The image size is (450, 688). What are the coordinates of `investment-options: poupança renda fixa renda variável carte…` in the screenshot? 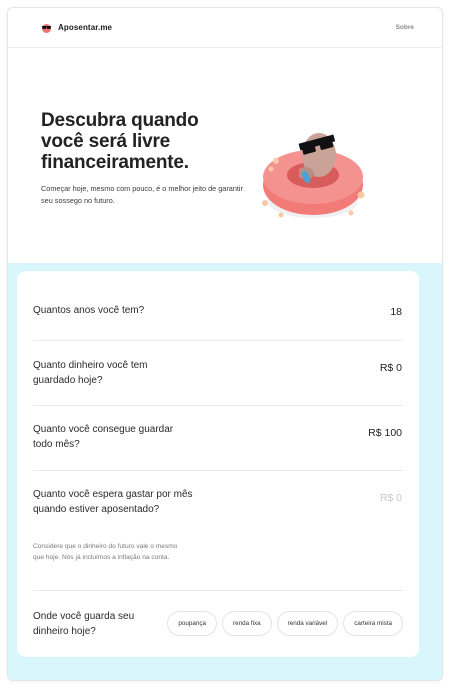 It's located at (285, 623).